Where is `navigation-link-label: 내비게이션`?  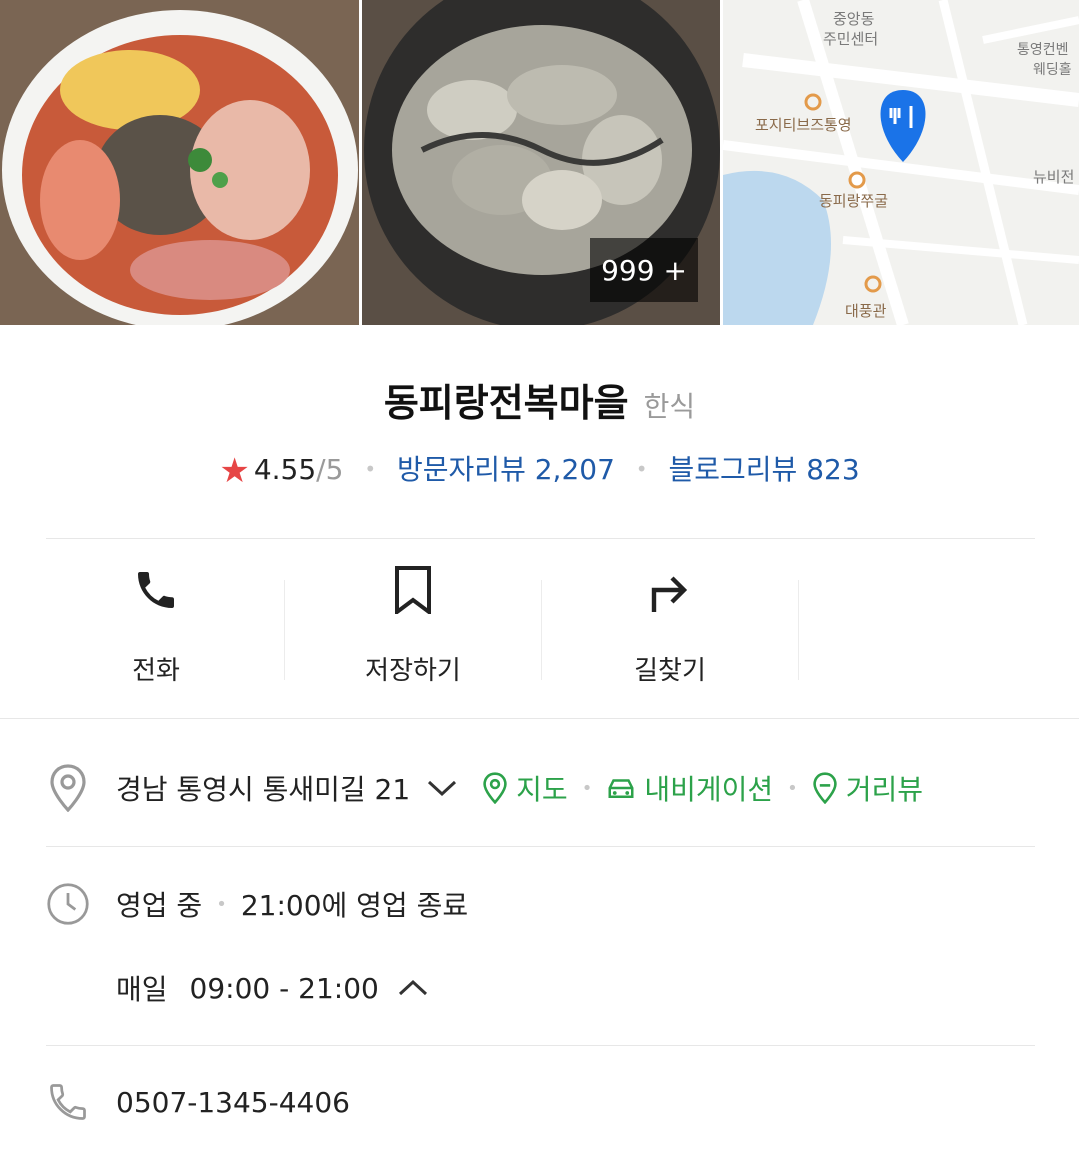 navigation-link-label: 내비게이션 is located at coordinates (709, 789).